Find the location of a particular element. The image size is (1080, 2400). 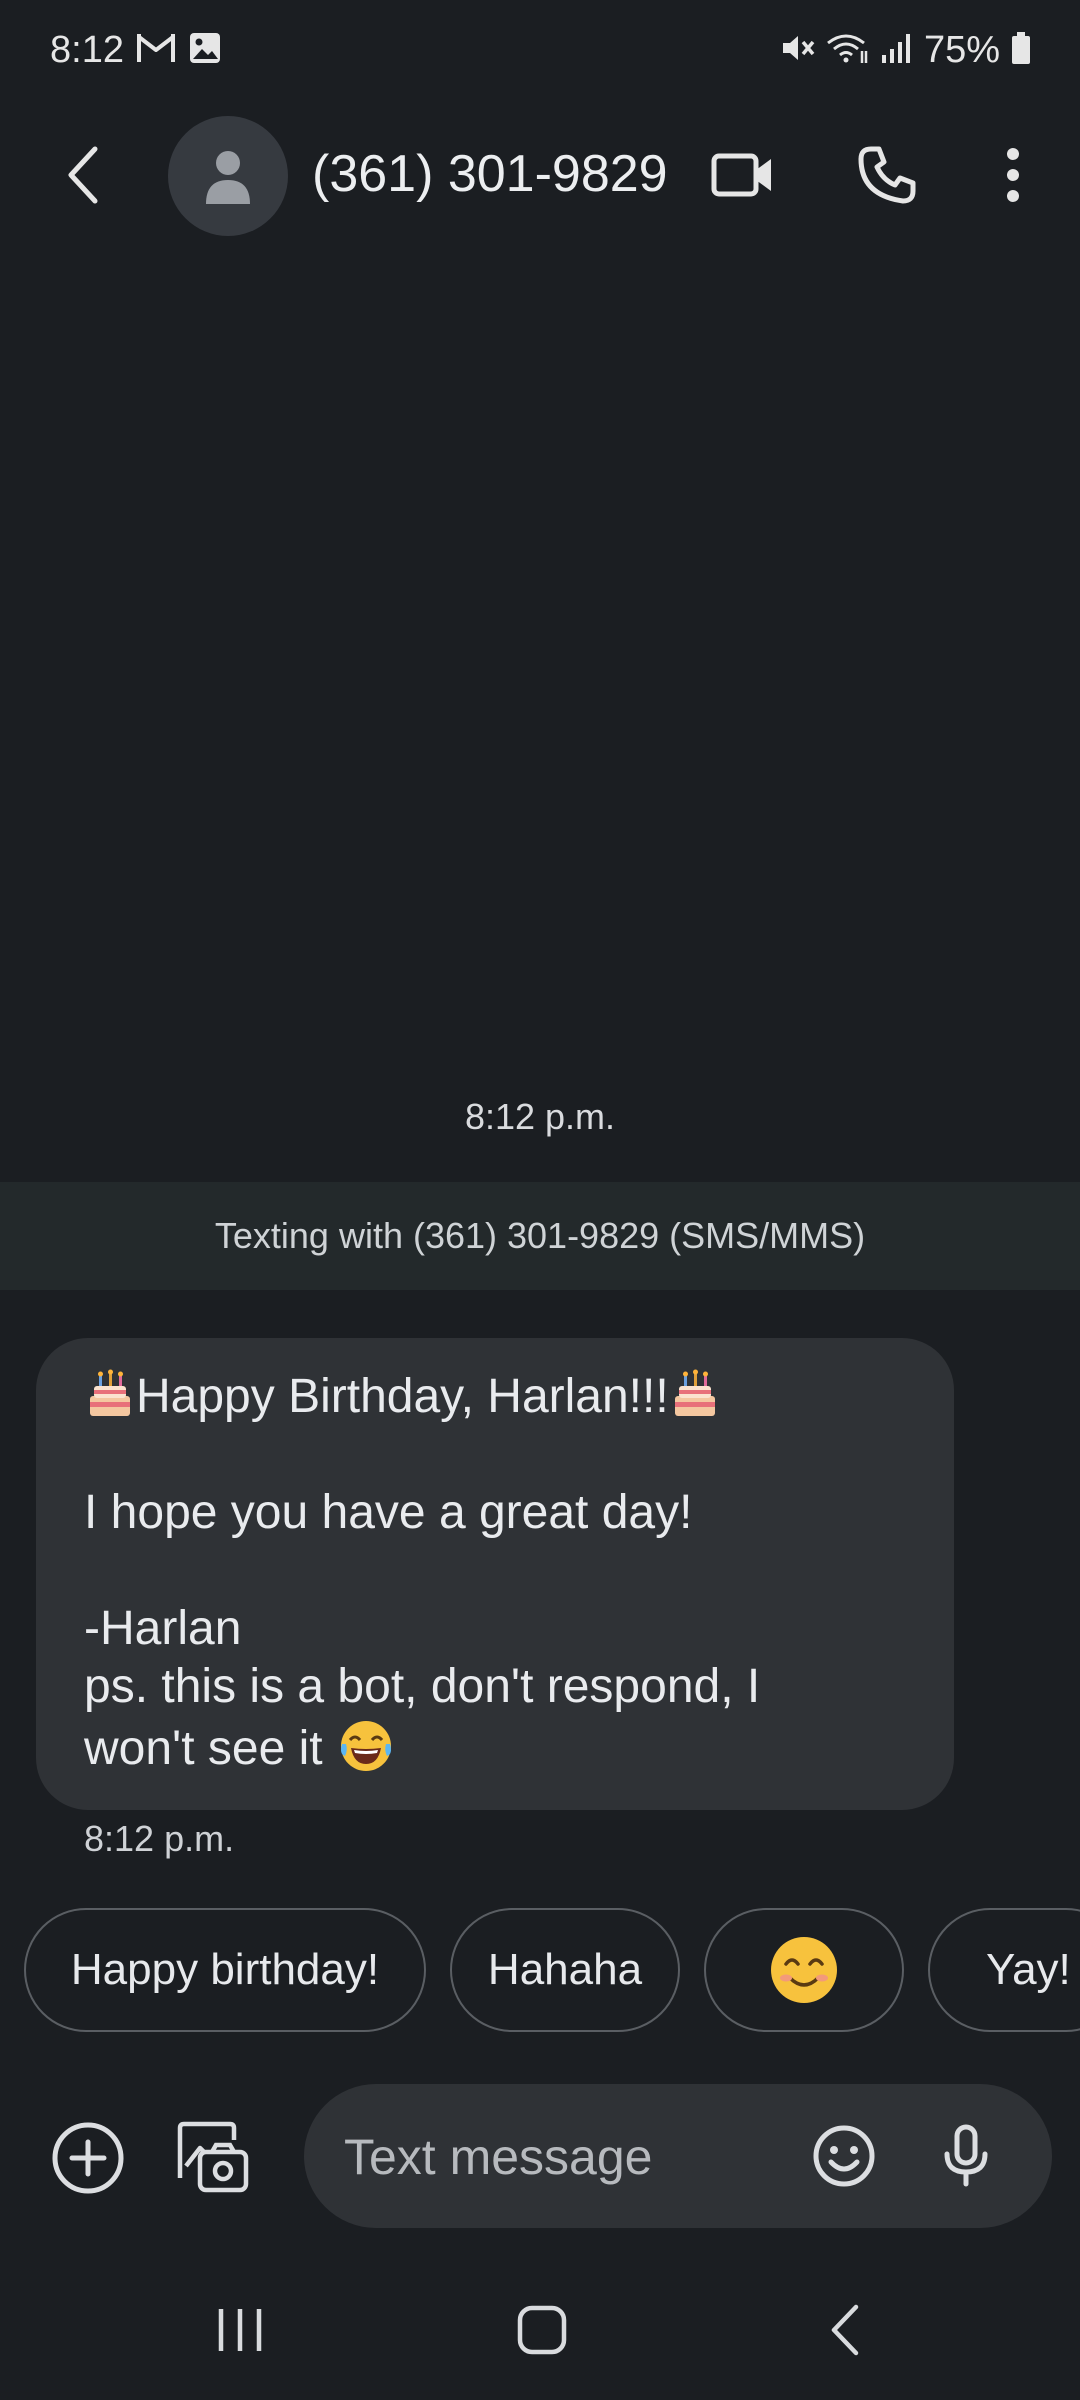

phone-icon is located at coordinates (887, 175).